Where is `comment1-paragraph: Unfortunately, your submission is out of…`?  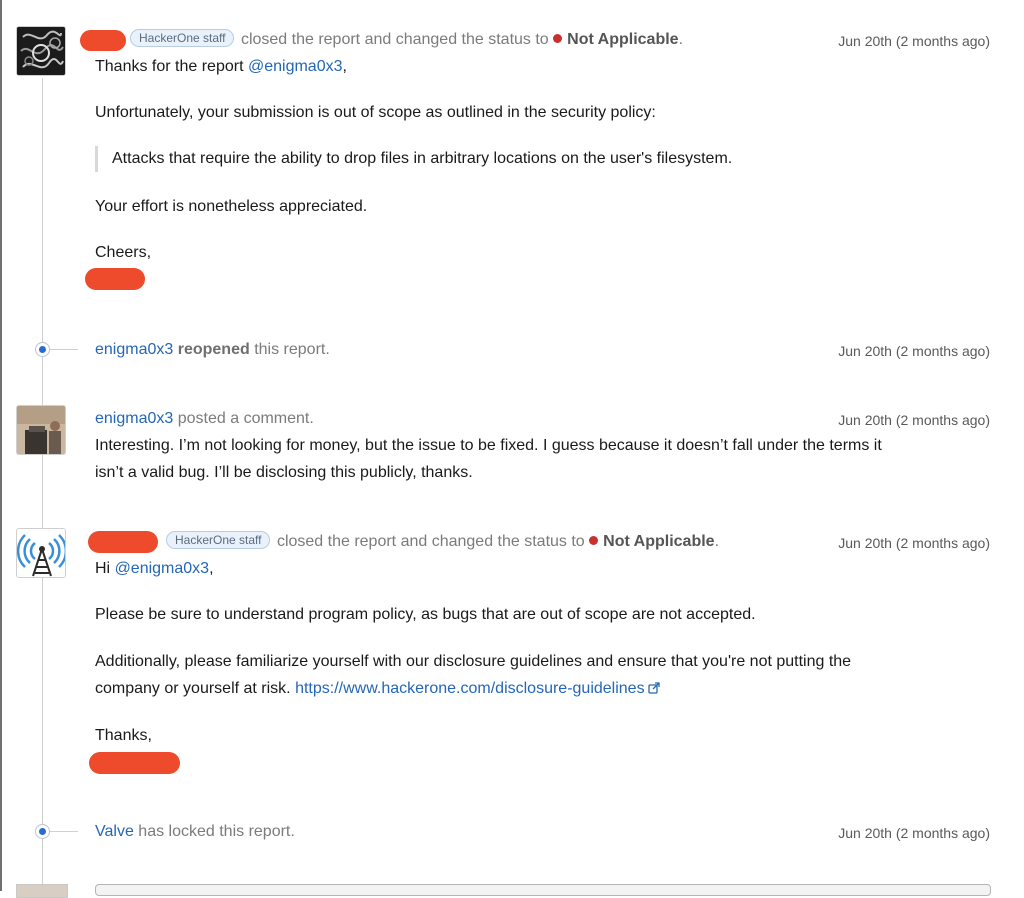
comment1-paragraph: Unfortunately, your submission is out of… is located at coordinates (375, 112).